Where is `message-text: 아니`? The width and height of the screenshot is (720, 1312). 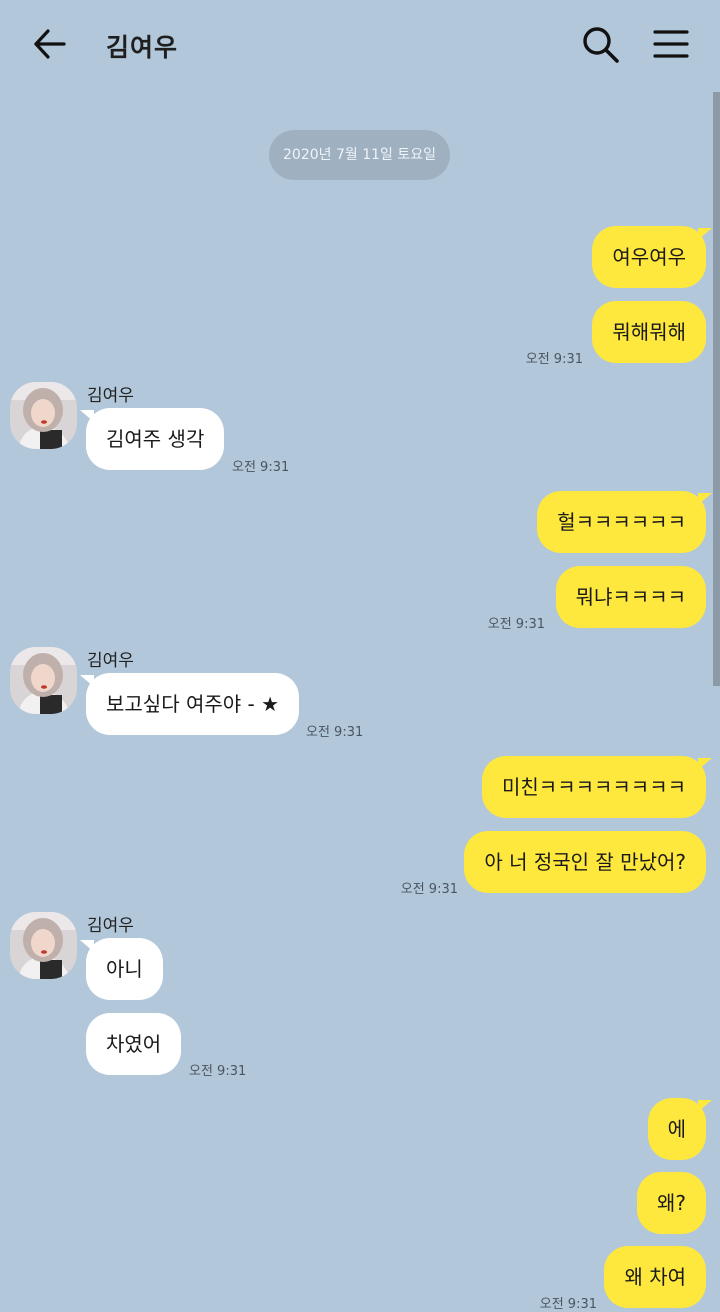 message-text: 아니 is located at coordinates (124, 969).